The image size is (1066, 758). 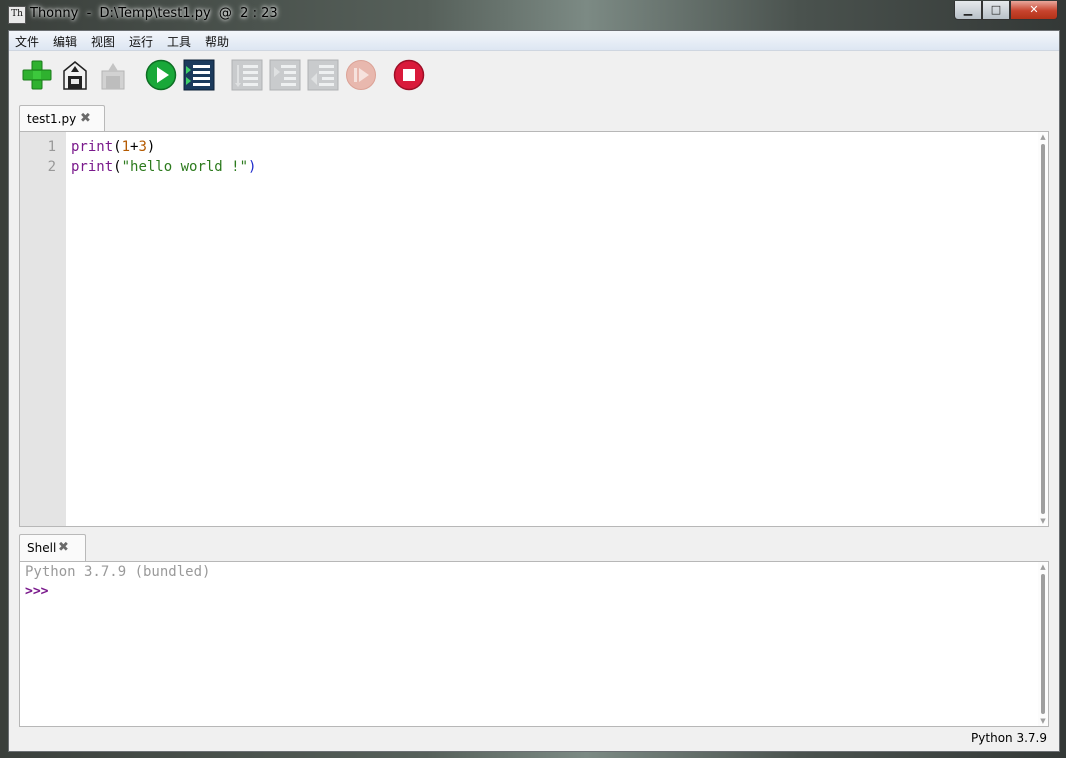 I want to click on run-icon, so click(x=161, y=75).